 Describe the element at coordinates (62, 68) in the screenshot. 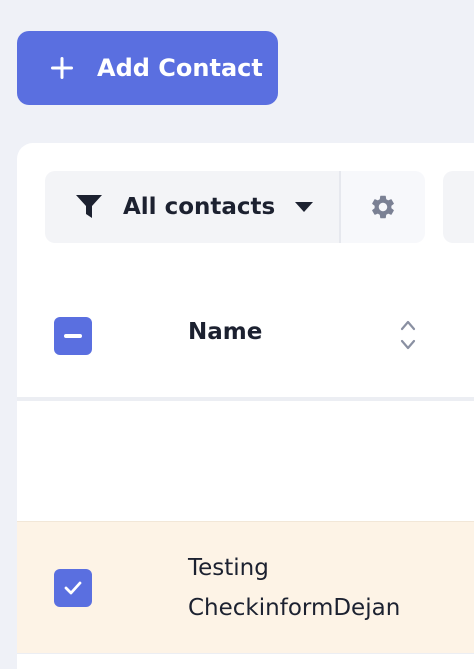

I see `plus-icon` at that location.